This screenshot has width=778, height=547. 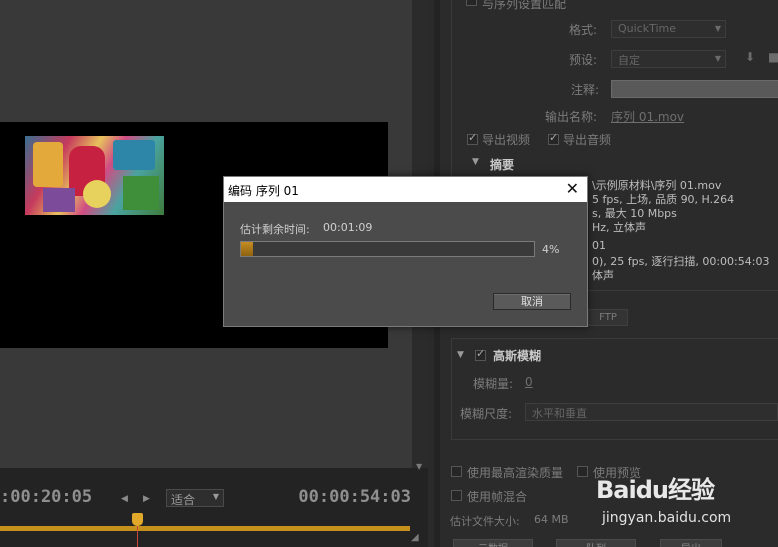 I want to click on comment-input, so click(x=694, y=89).